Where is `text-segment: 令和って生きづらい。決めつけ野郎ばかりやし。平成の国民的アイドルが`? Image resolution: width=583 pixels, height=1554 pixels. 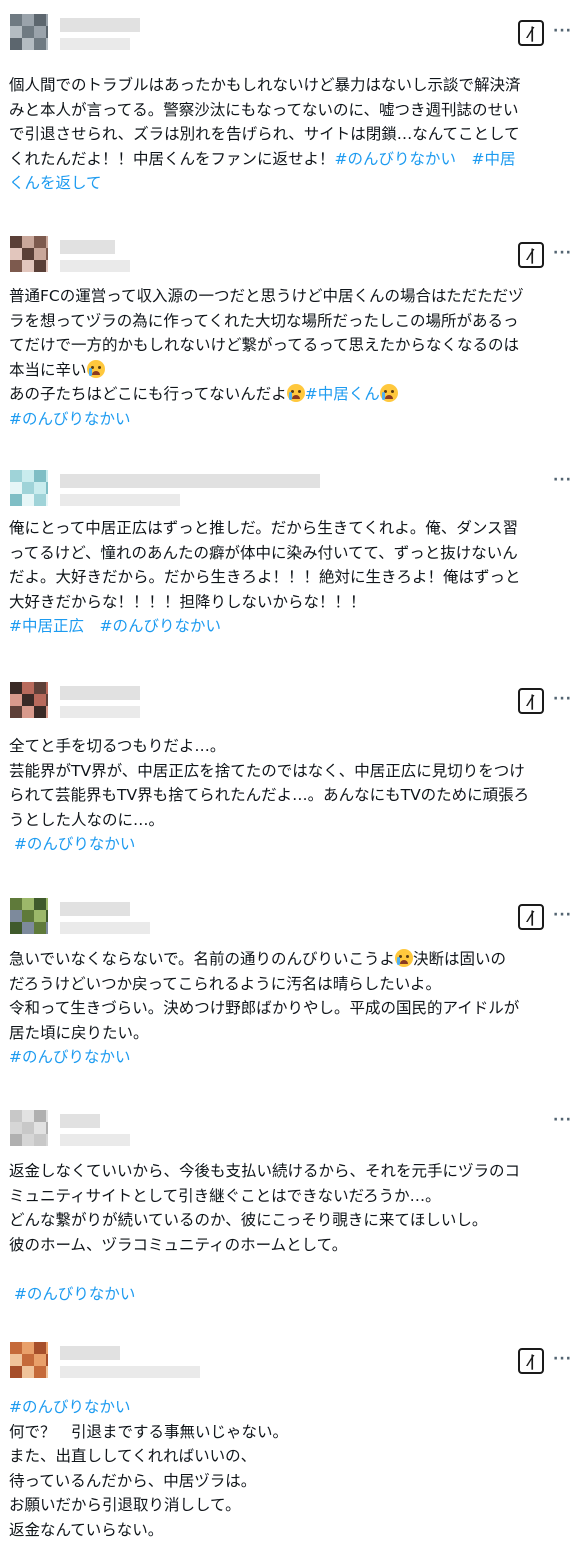
text-segment: 令和って生きづらい。決めつけ野郎ばかりやし。平成の国民的アイドルが is located at coordinates (264, 1008).